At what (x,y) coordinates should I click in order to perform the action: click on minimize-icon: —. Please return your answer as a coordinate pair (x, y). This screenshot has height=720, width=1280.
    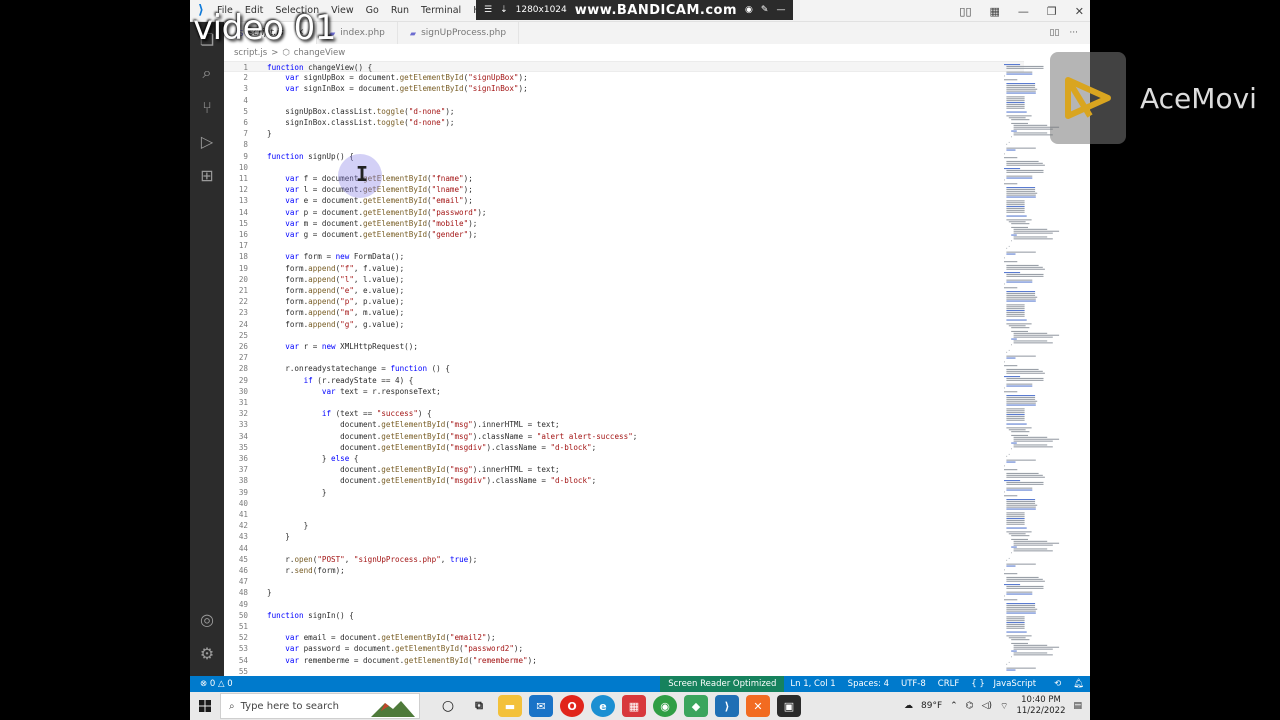
    Looking at the image, I should click on (780, 10).